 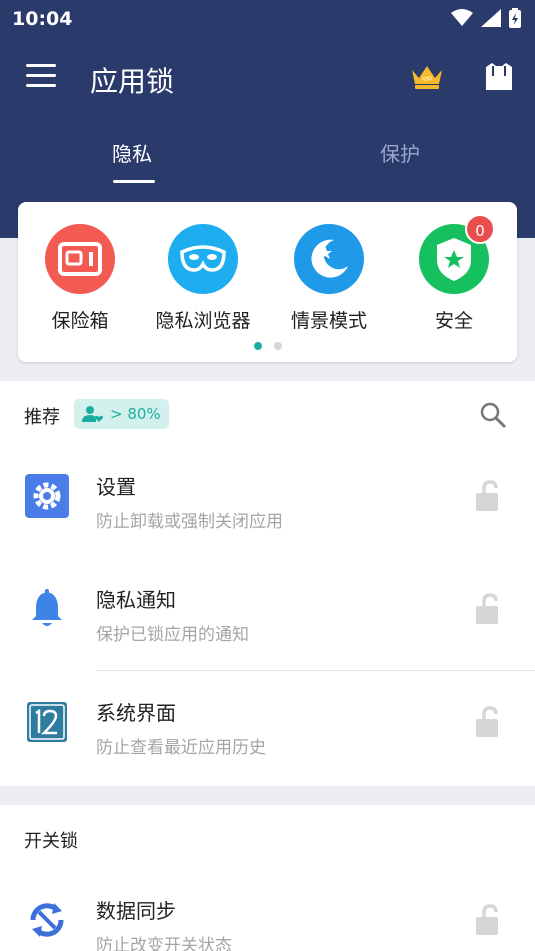 What do you see at coordinates (136, 600) in the screenshot?
I see `item-title: 隐私通知` at bounding box center [136, 600].